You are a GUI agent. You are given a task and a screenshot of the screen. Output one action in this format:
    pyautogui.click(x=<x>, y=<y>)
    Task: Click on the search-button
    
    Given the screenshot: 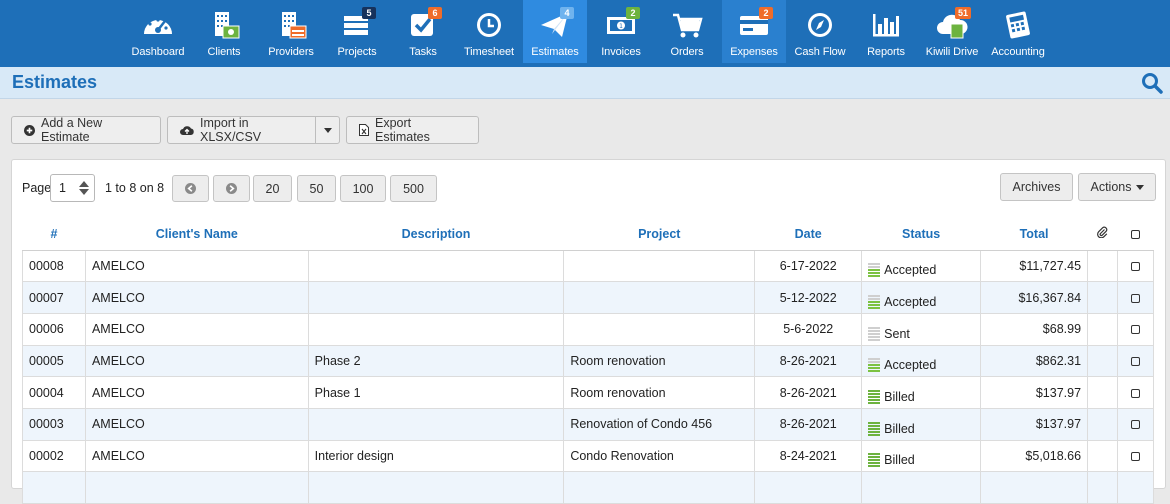 What is the action you would take?
    pyautogui.click(x=1152, y=83)
    